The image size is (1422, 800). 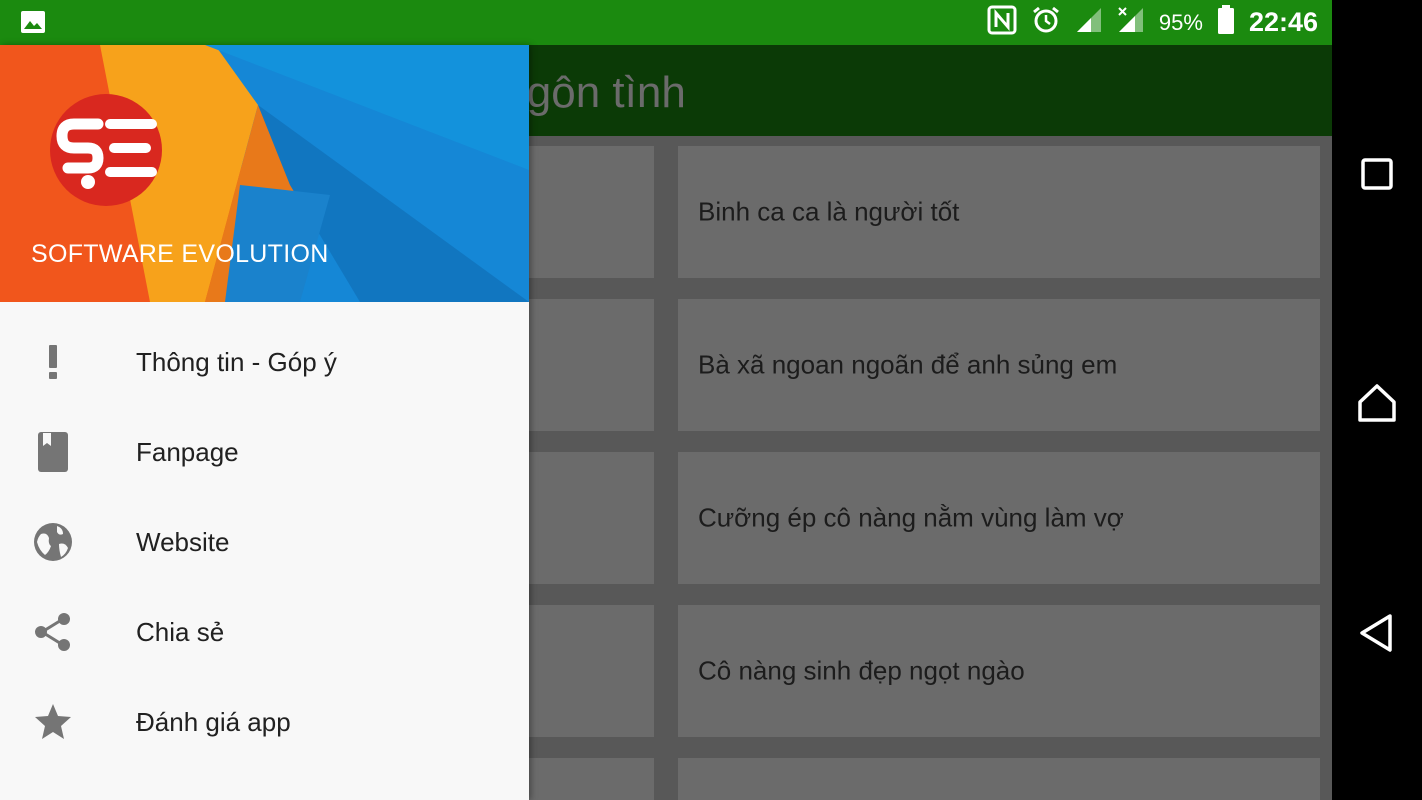 I want to click on info-exclamation-icon, so click(x=53, y=362).